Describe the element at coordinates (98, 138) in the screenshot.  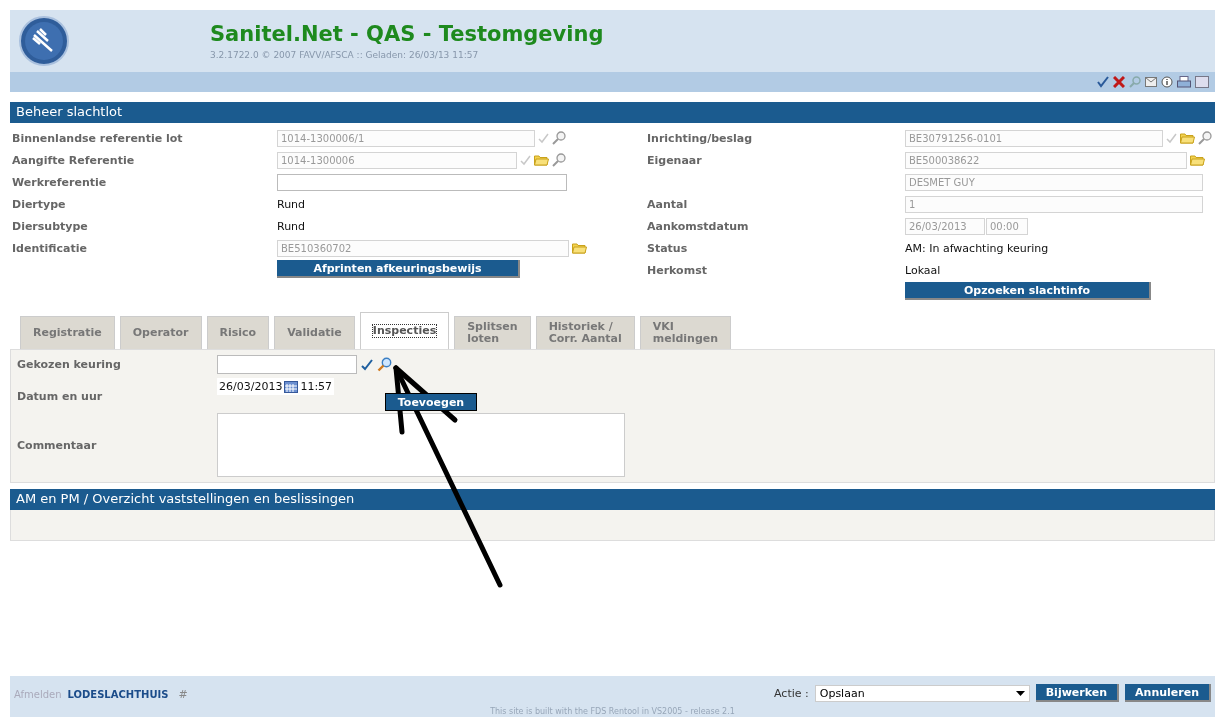
I see `field-label: Binnenlandse referentie lot` at that location.